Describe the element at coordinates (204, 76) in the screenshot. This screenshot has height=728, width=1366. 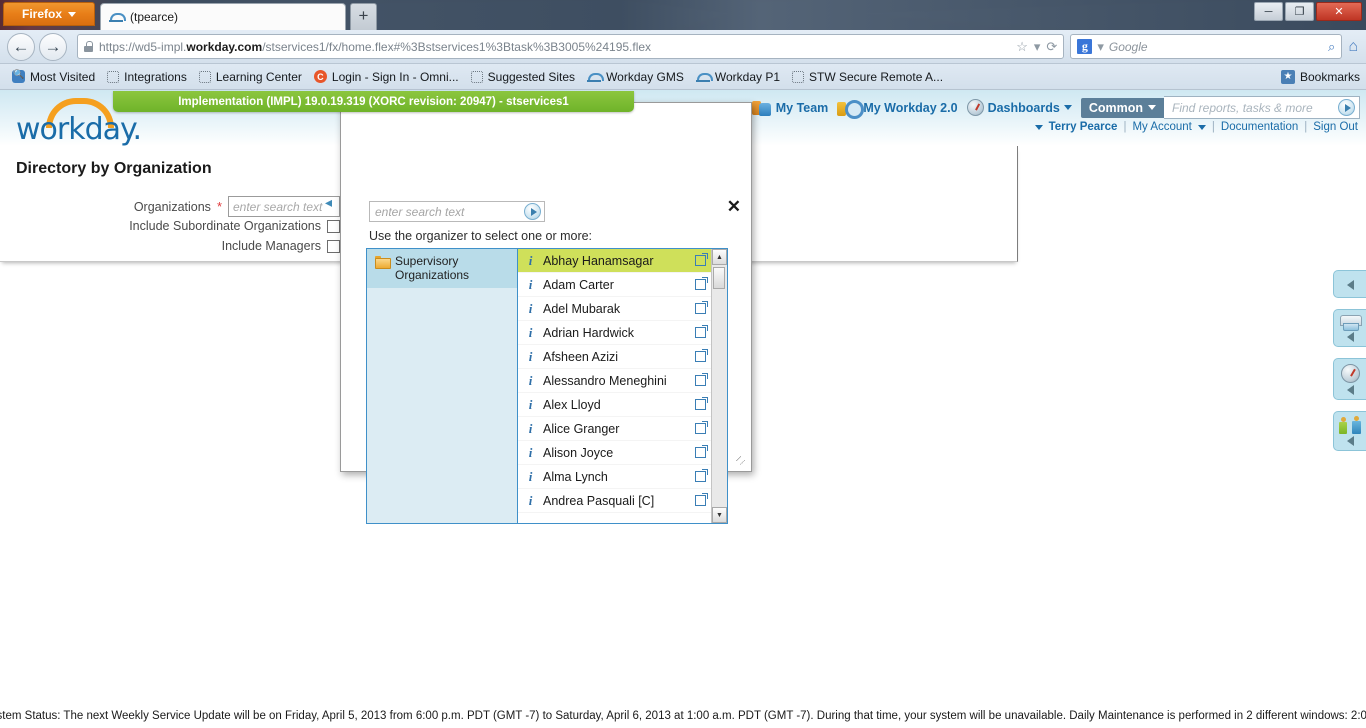
I see `dotted-page-icon` at that location.